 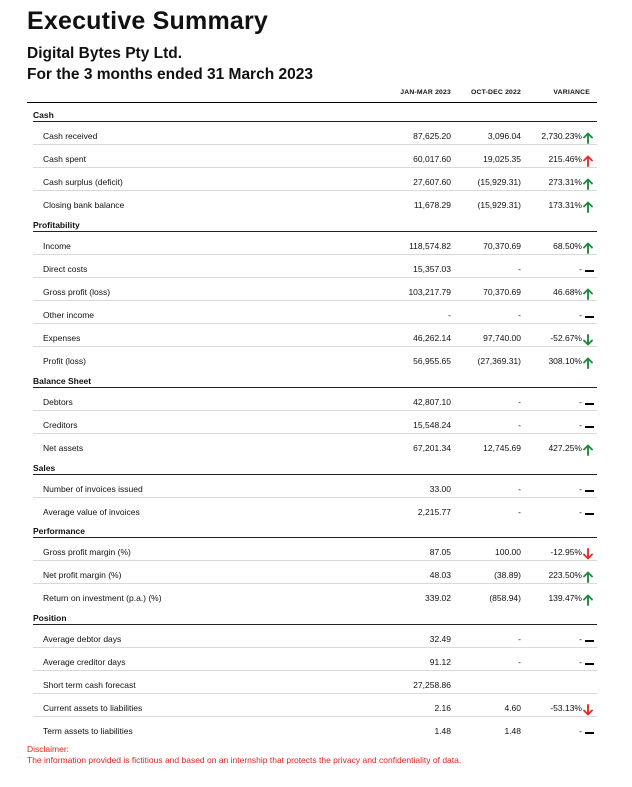 What do you see at coordinates (44, 468) in the screenshot?
I see `section-heading: Sales` at bounding box center [44, 468].